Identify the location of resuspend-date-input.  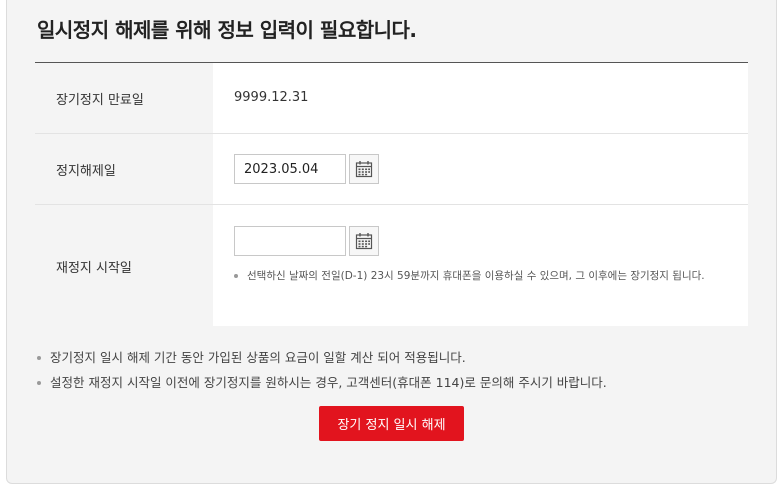
(290, 241).